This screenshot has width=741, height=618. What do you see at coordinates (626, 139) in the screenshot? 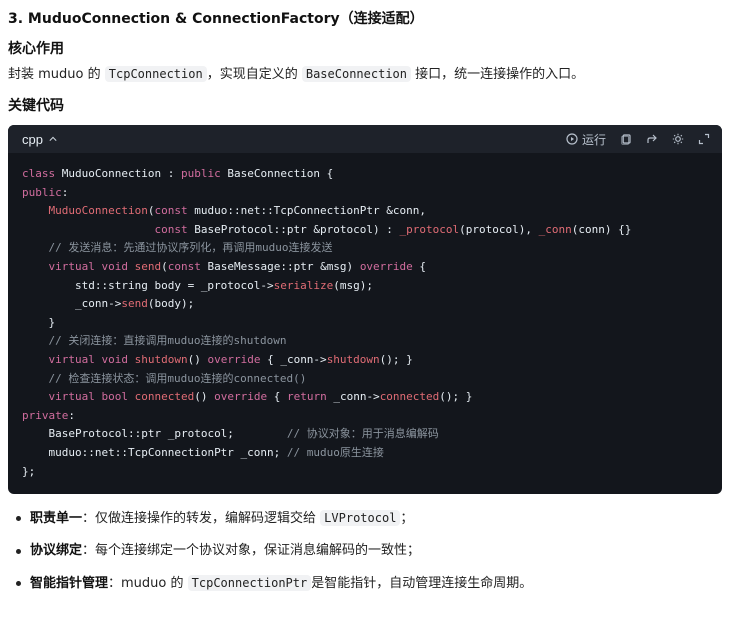
I see `copy-icon` at bounding box center [626, 139].